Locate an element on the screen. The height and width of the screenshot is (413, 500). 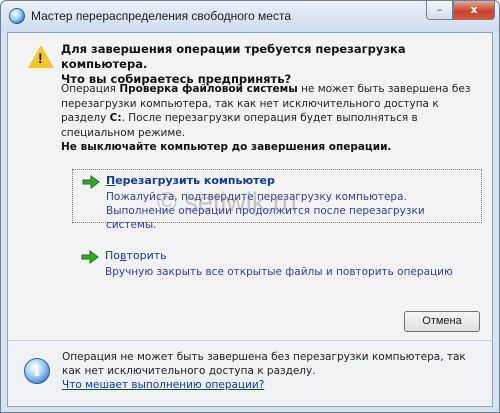
option-retry-title: Повторить is located at coordinates (136, 255).